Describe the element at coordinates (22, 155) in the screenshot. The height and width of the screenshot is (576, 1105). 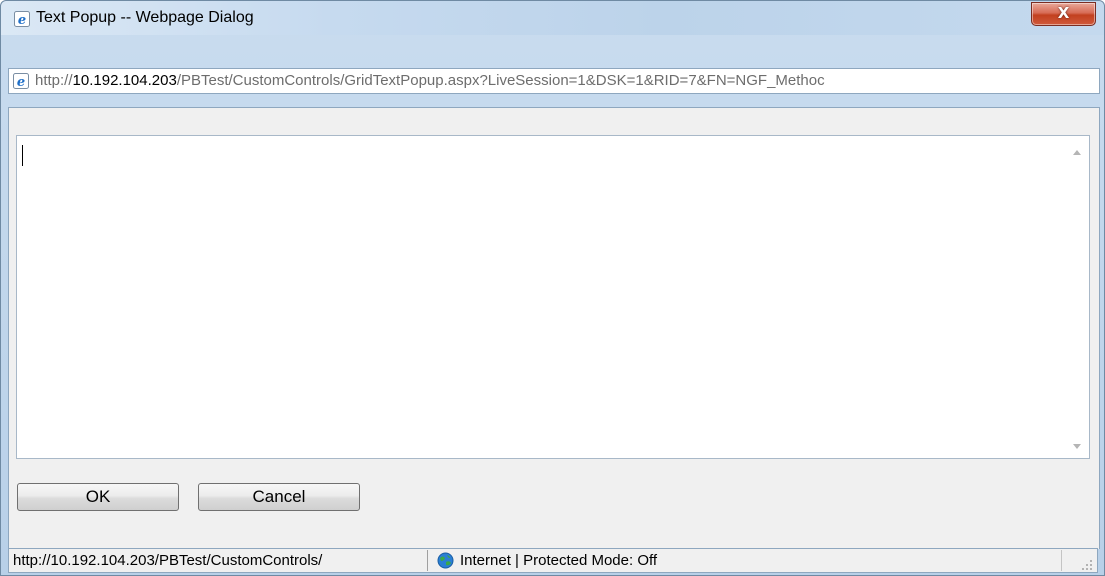
I see `text-caret` at that location.